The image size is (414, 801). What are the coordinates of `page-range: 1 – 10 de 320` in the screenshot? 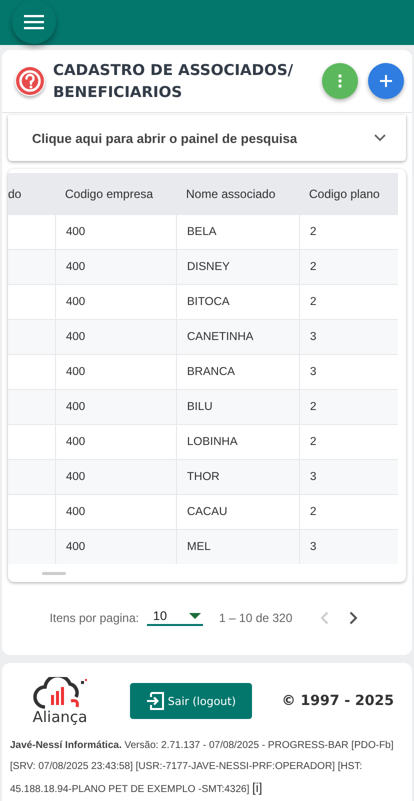 It's located at (255, 617).